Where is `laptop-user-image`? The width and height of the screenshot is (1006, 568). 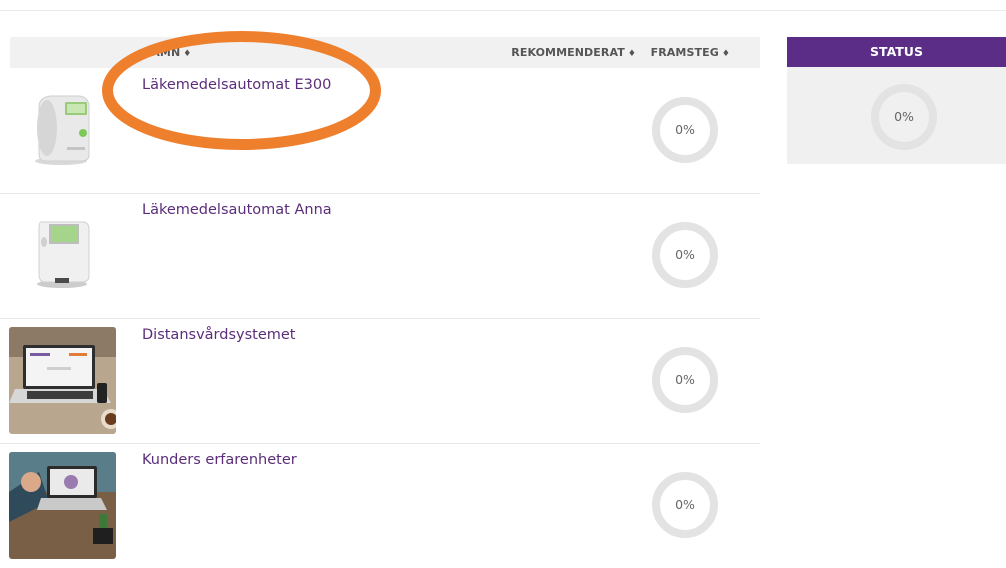
laptop-user-image is located at coordinates (62, 505).